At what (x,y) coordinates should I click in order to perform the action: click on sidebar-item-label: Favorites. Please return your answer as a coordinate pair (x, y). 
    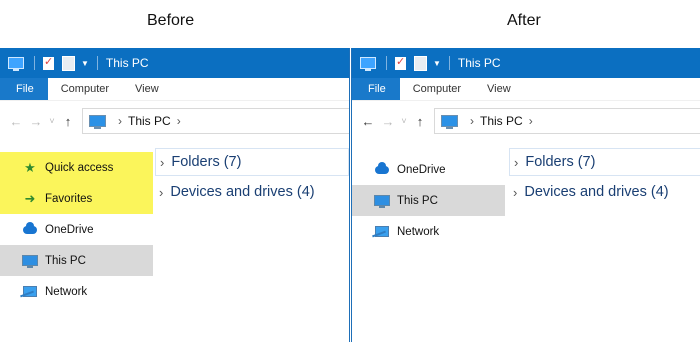
    Looking at the image, I should click on (69, 198).